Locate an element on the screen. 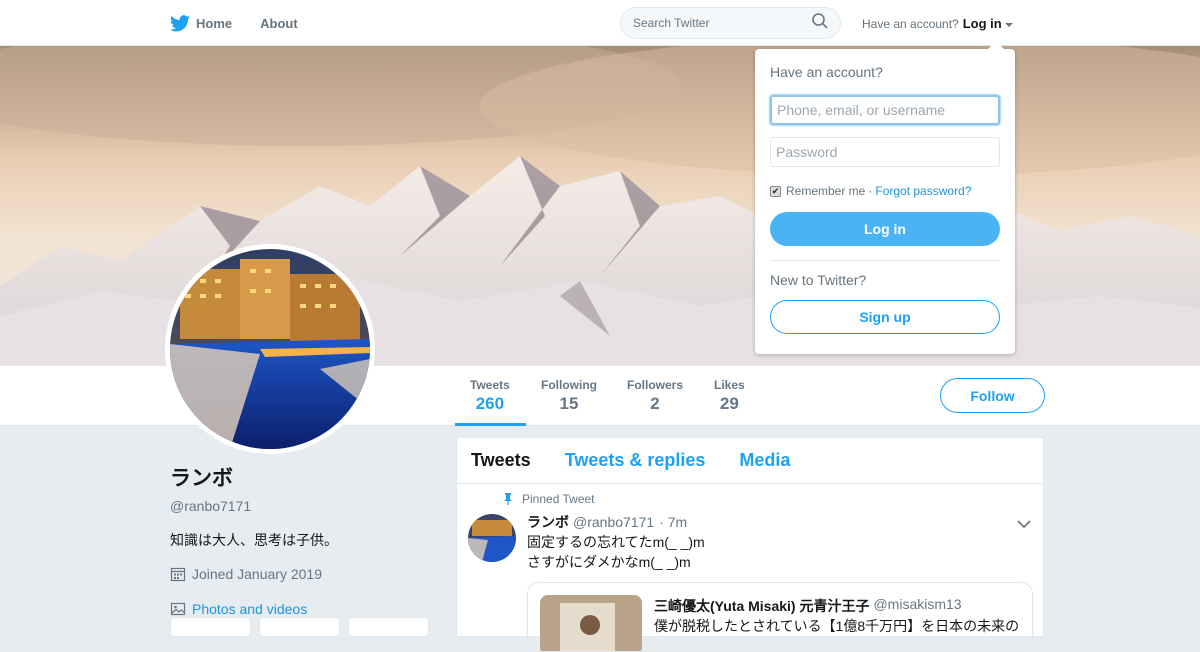 This screenshot has width=1200, height=652. stat-likes: Likes 29 is located at coordinates (729, 396).